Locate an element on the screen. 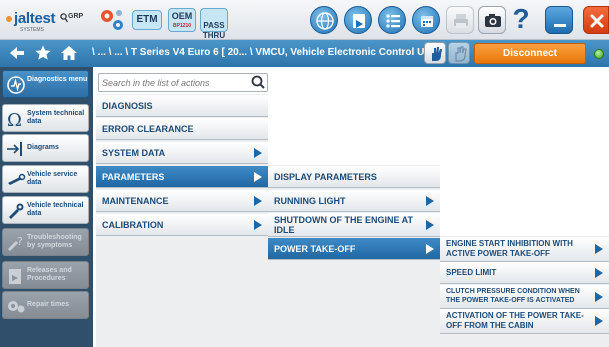 This screenshot has height=347, width=609. pass-thru-label: PASS THRU is located at coordinates (214, 30).